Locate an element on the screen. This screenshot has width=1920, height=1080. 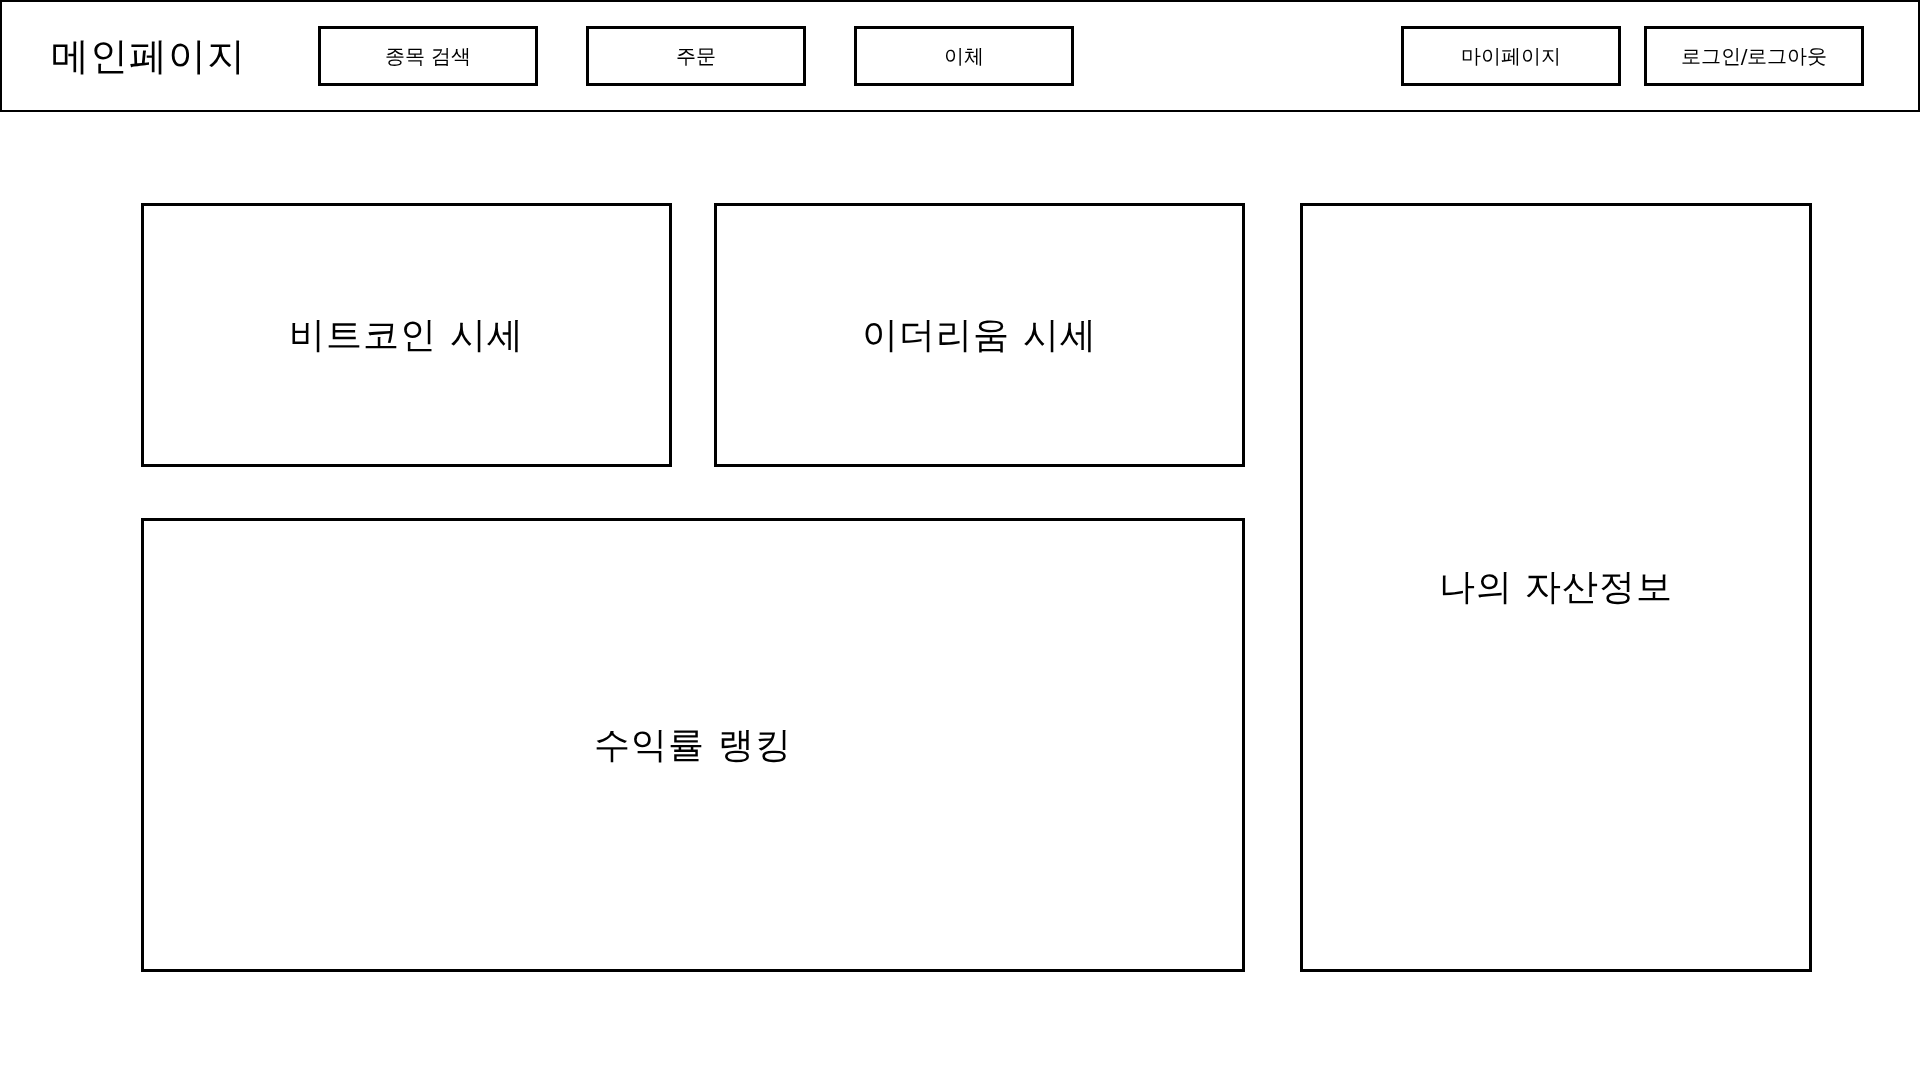
nav-button: 종목 검색 is located at coordinates (428, 56).